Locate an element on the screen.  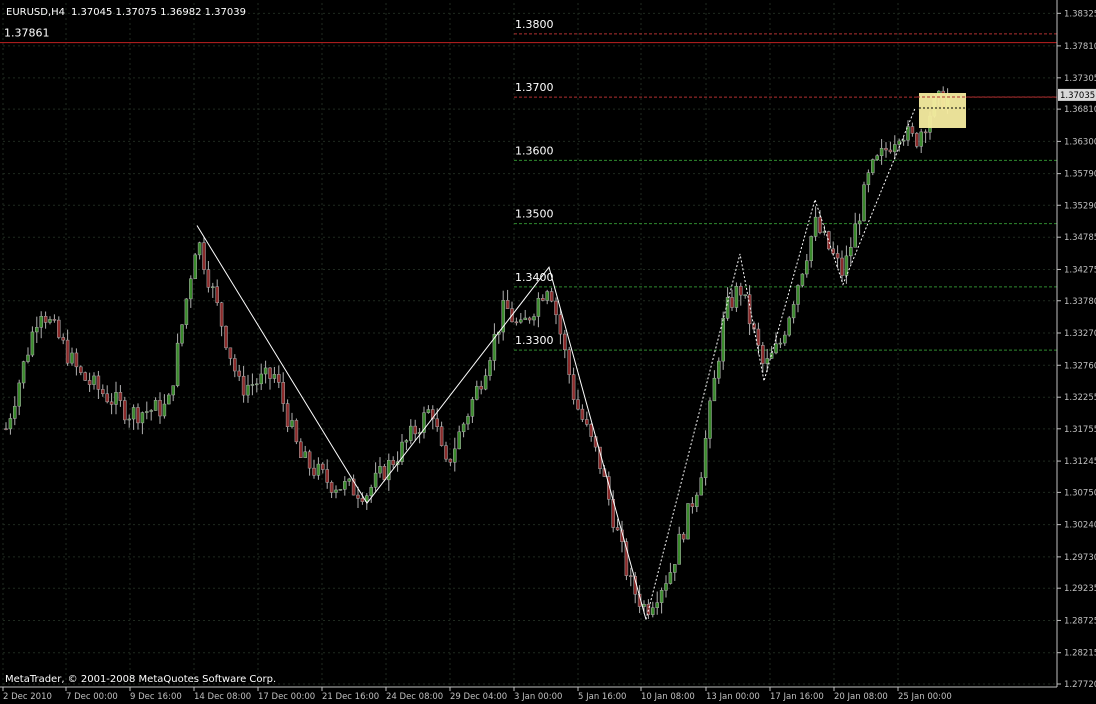
price-tick-label: 1.35790 is located at coordinates (1080, 175).